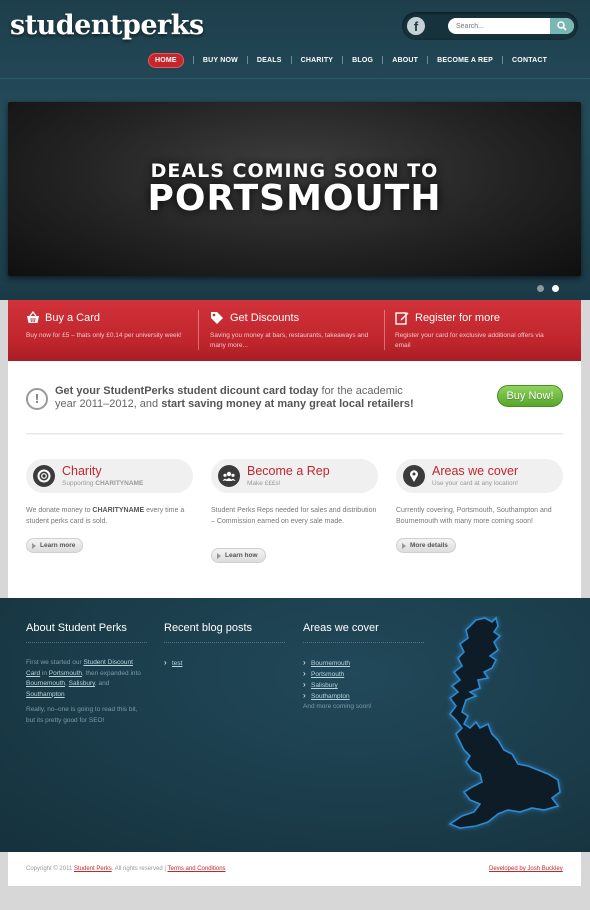 The height and width of the screenshot is (910, 590). Describe the element at coordinates (475, 471) in the screenshot. I see `areas-title: Areas we cover` at that location.